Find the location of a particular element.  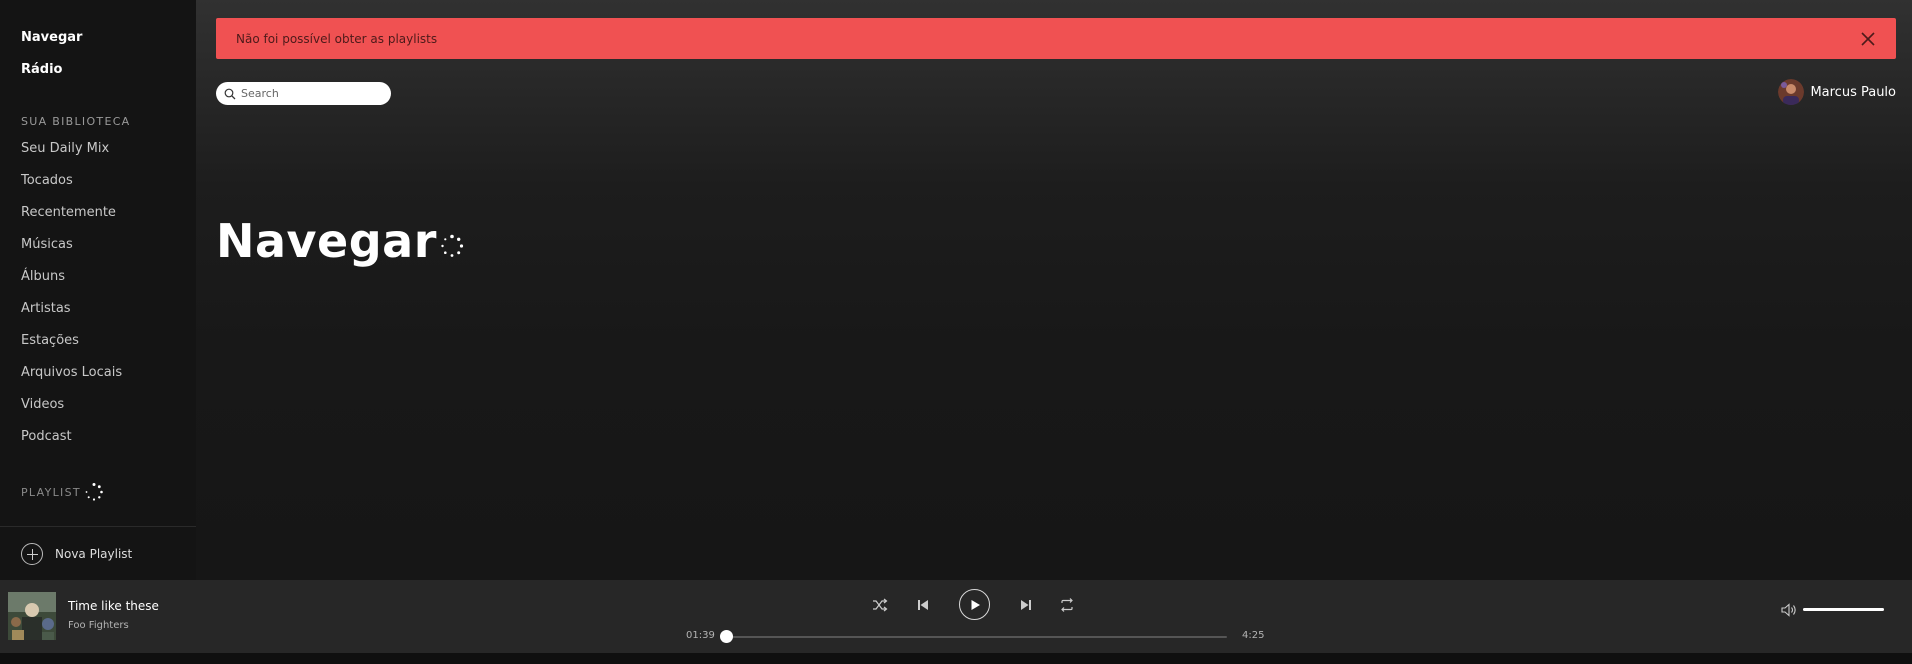

shuffle-icon is located at coordinates (880, 605).